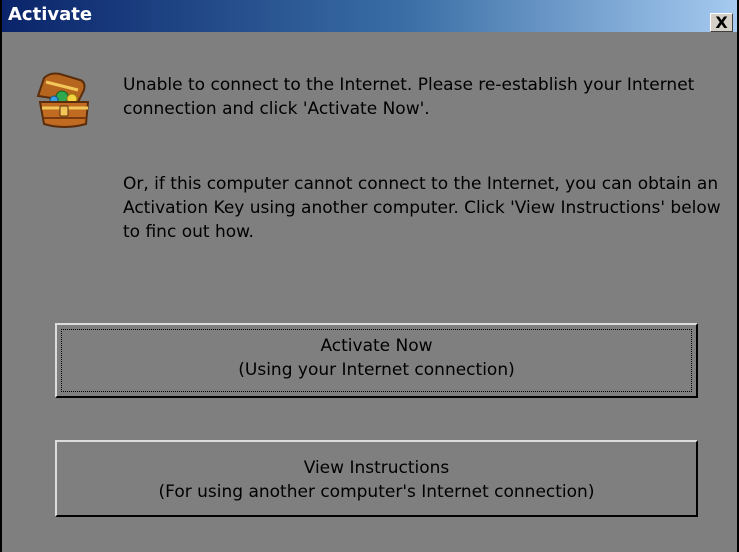 The image size is (739, 552). Describe the element at coordinates (63, 100) in the screenshot. I see `treasure-chest-icon` at that location.